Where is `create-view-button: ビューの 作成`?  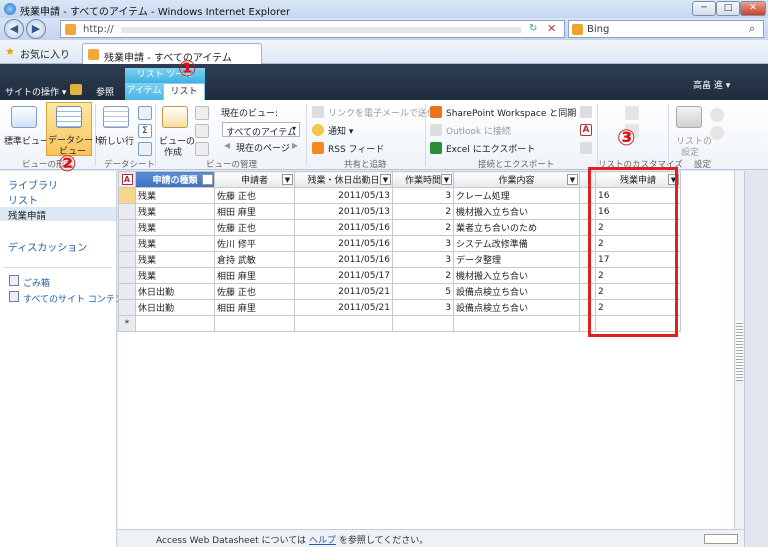 create-view-button: ビューの 作成 is located at coordinates (176, 131).